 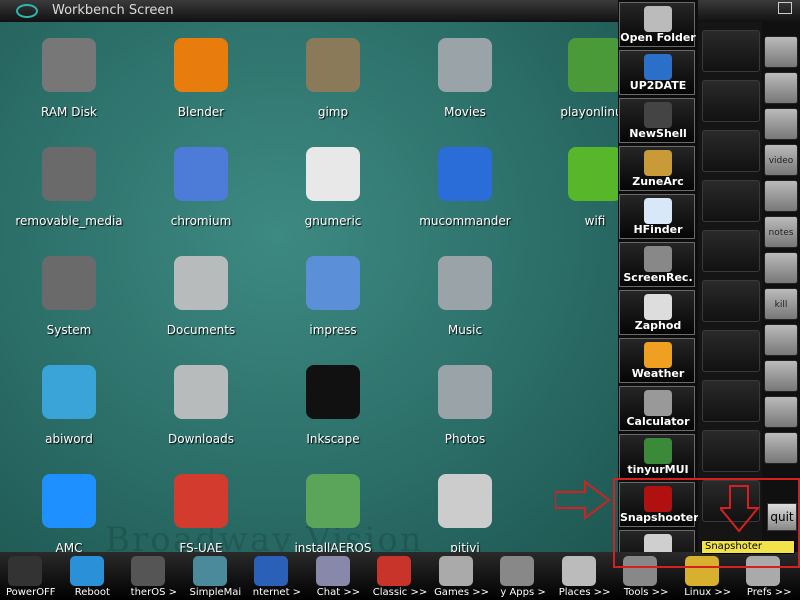 I want to click on arrow-up-icon, so click(x=781, y=412).